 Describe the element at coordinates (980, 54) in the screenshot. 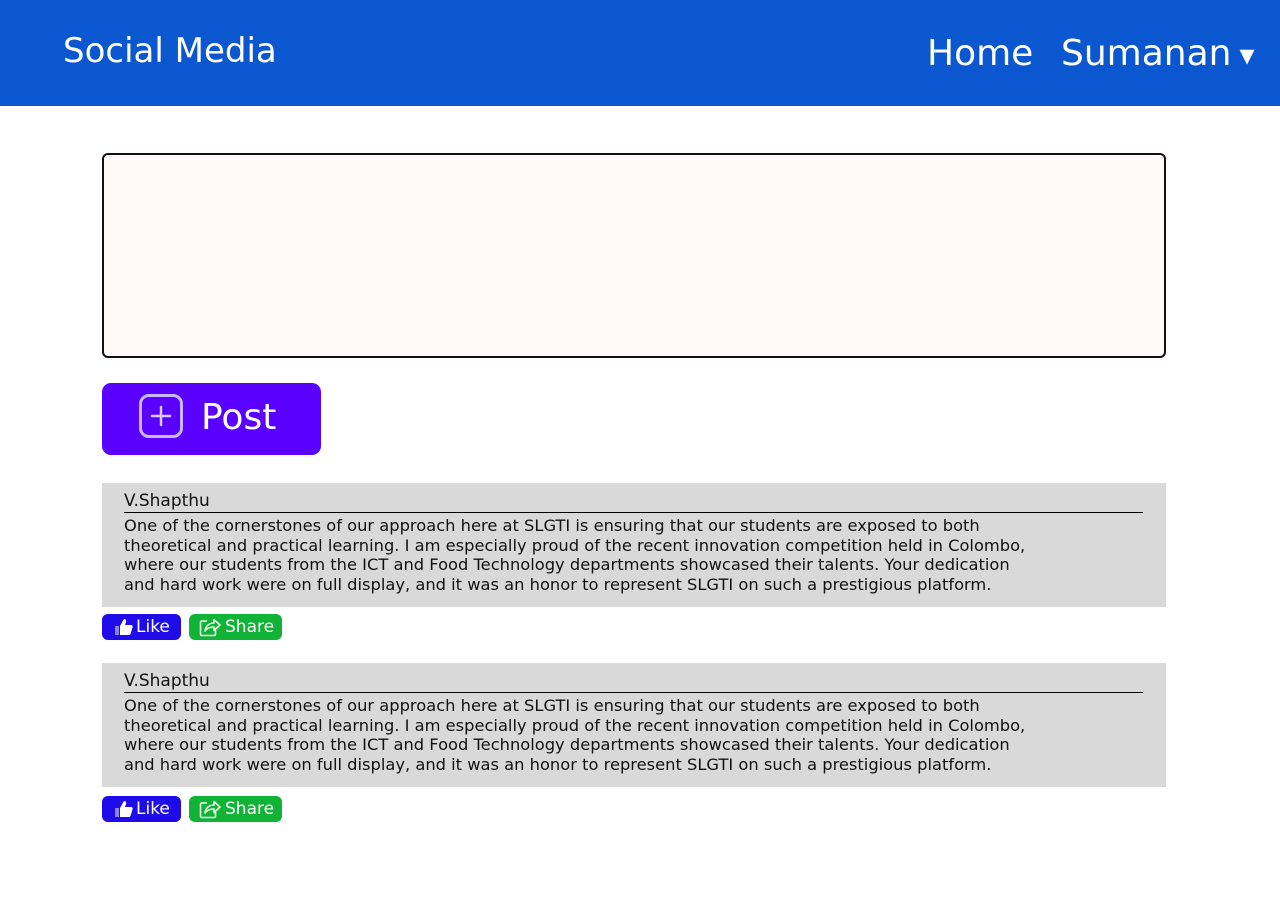

I see `nav-home-link: Home` at that location.